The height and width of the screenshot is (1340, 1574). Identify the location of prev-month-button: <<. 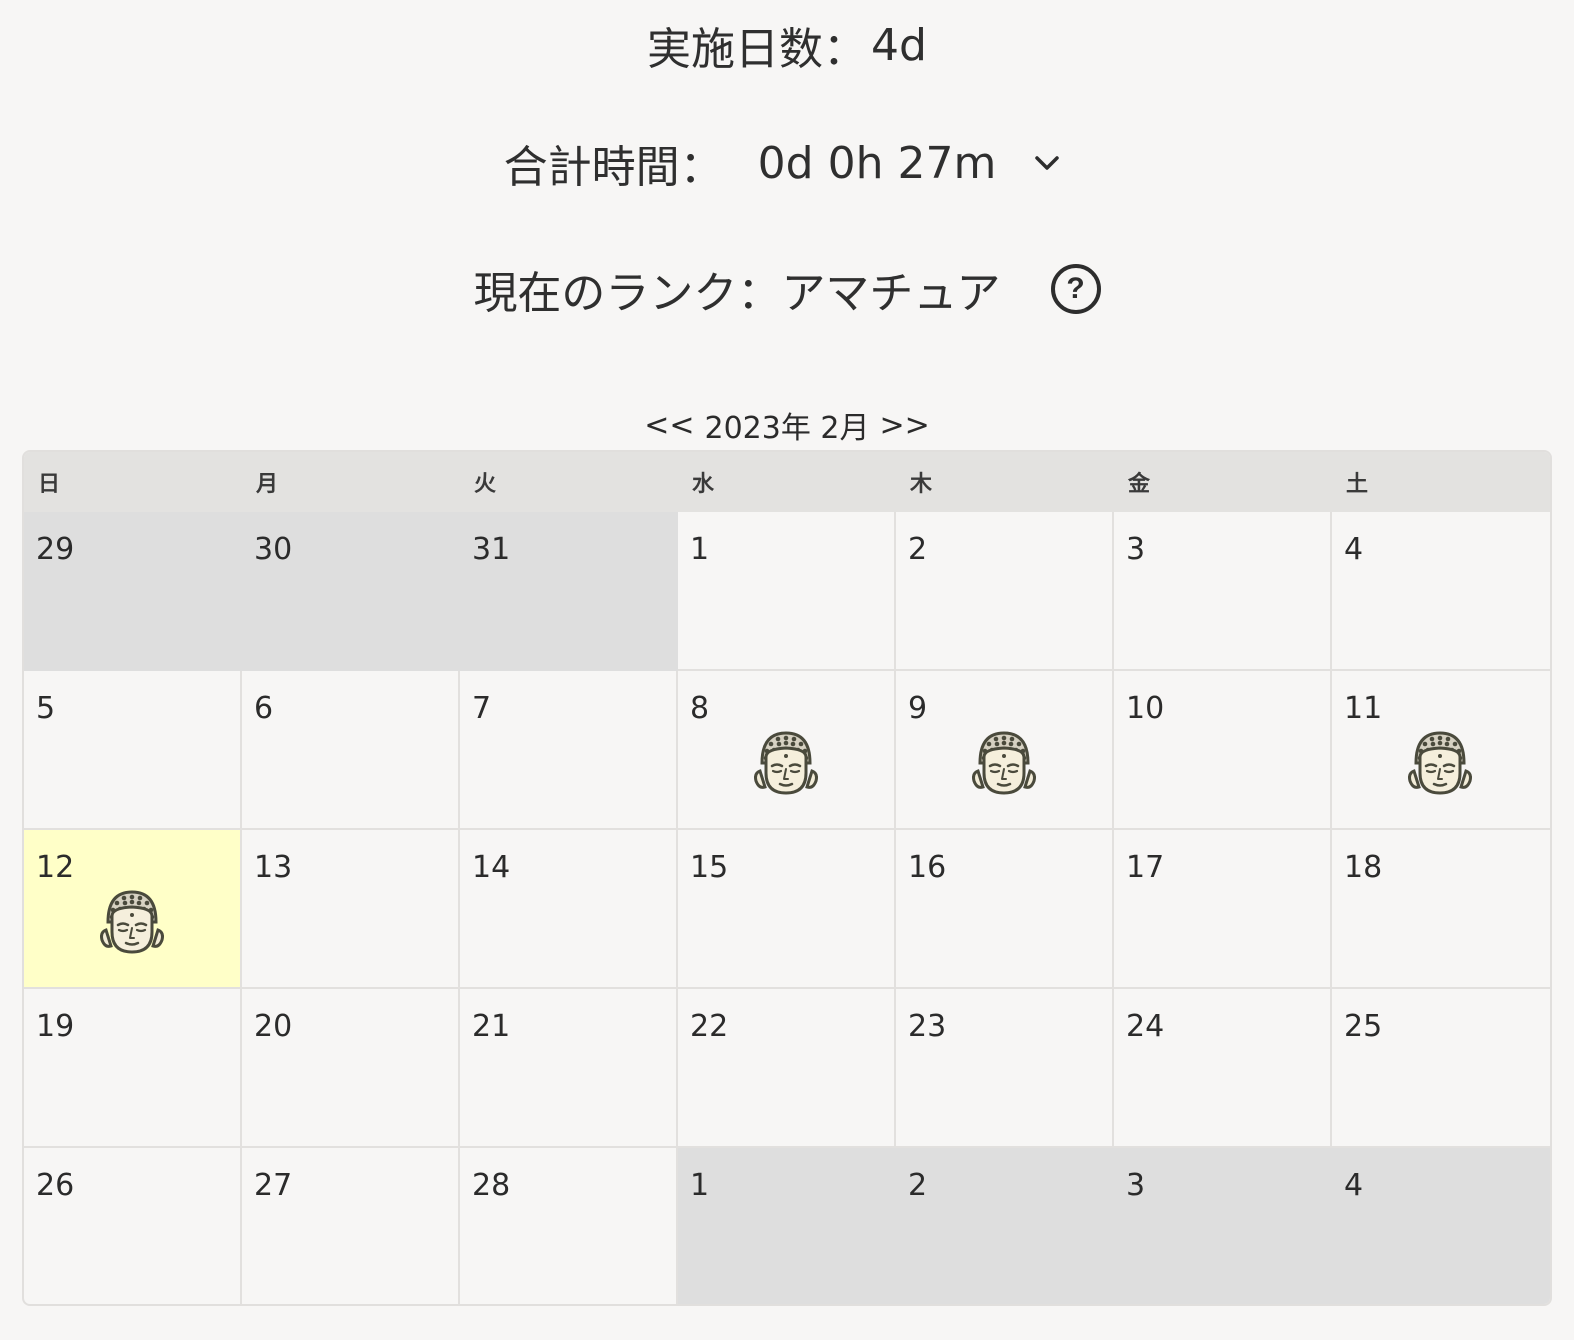
(669, 425).